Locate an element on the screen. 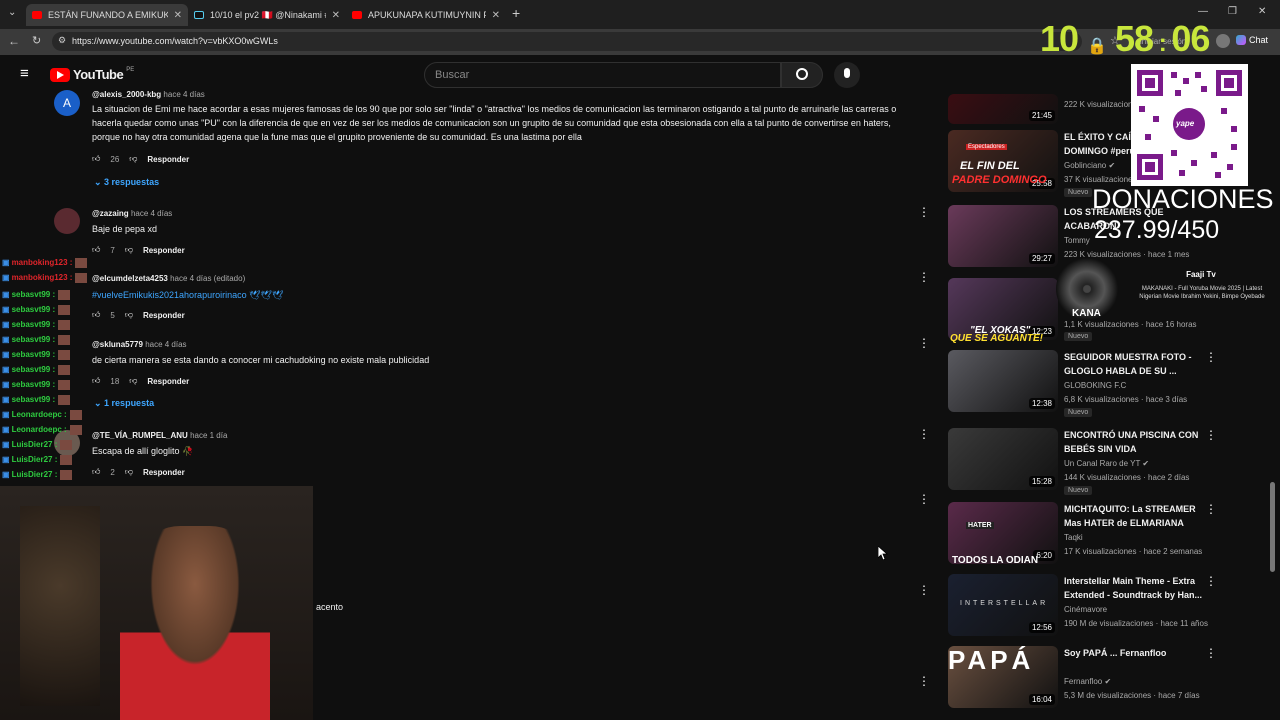  video-channel: Cinémavore is located at coordinates (1085, 610).